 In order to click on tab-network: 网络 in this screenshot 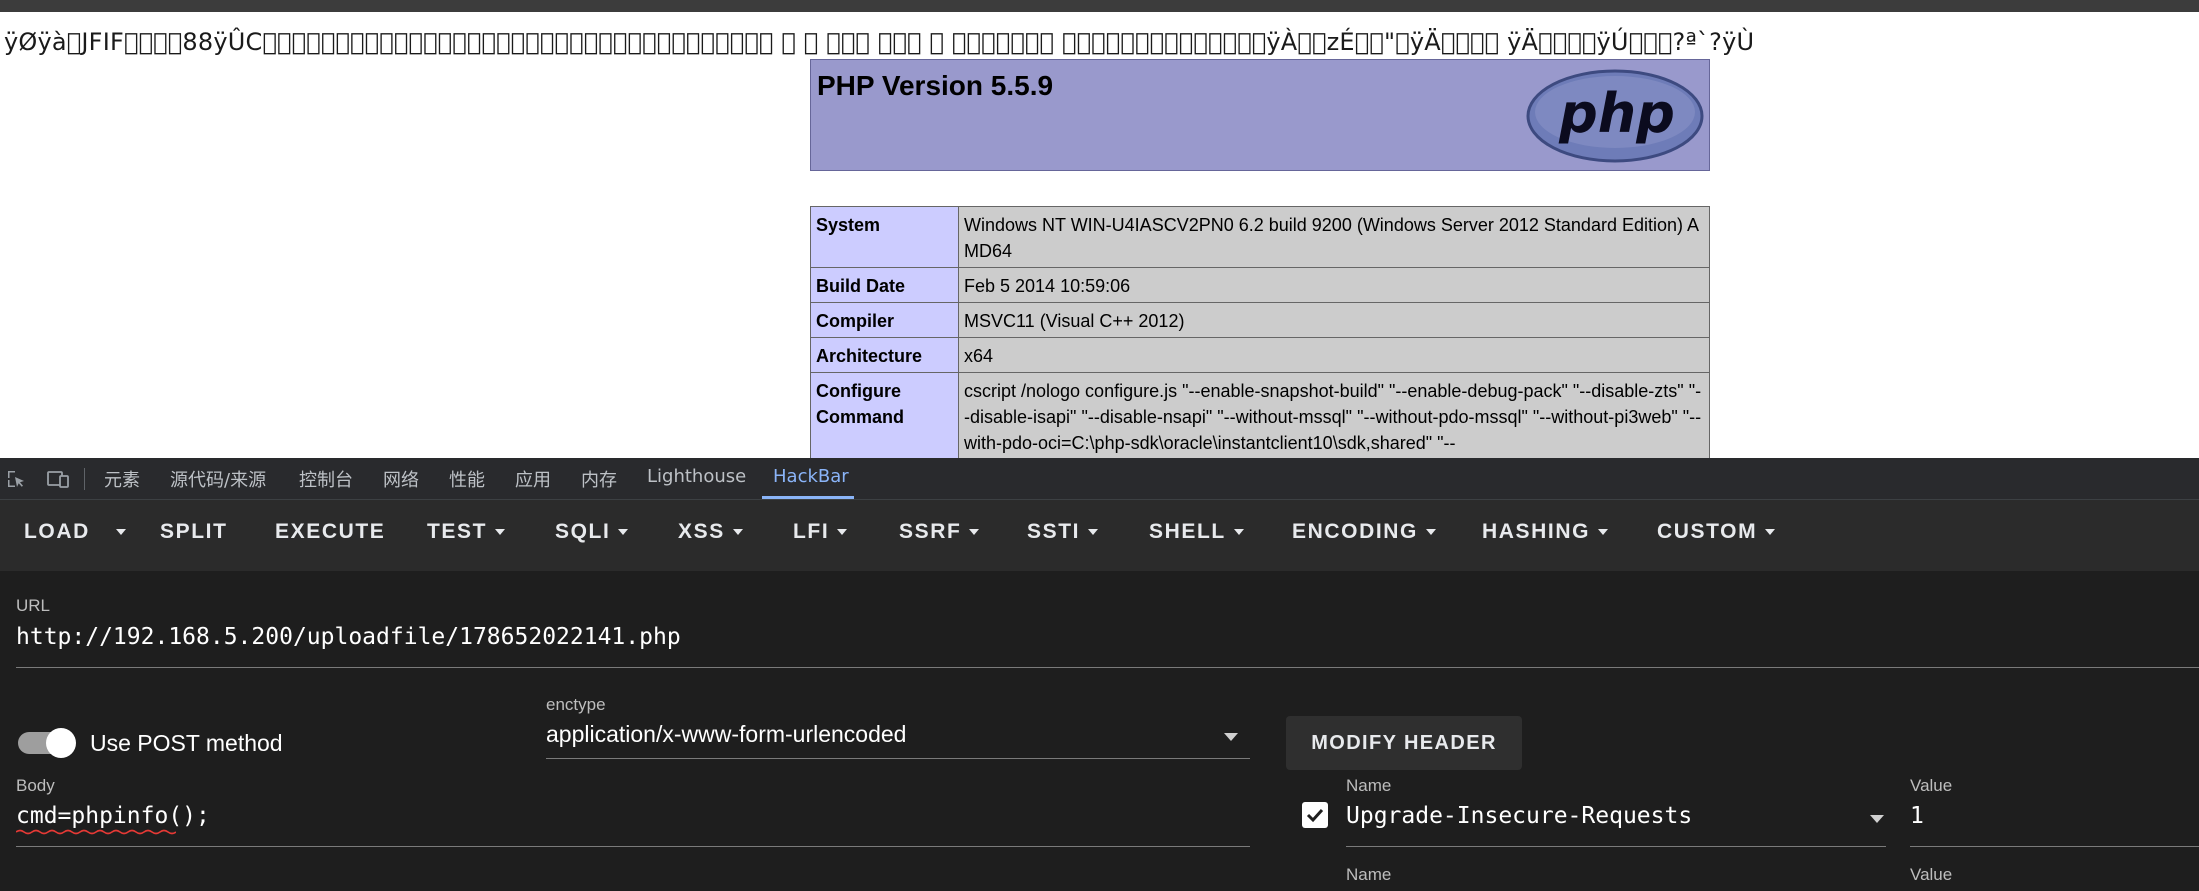, I will do `click(401, 479)`.